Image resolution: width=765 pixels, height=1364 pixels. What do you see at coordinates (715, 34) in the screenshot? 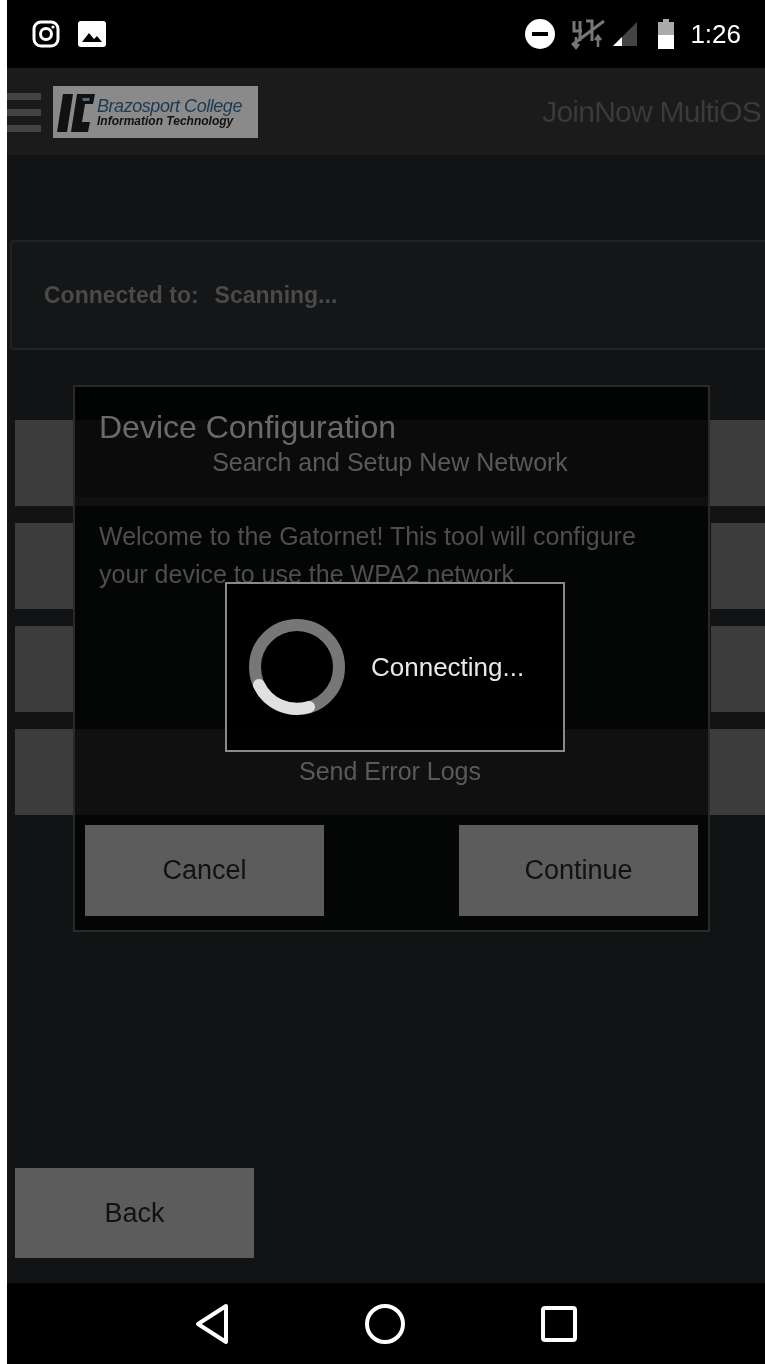
I see `status-time: 1:26` at bounding box center [715, 34].